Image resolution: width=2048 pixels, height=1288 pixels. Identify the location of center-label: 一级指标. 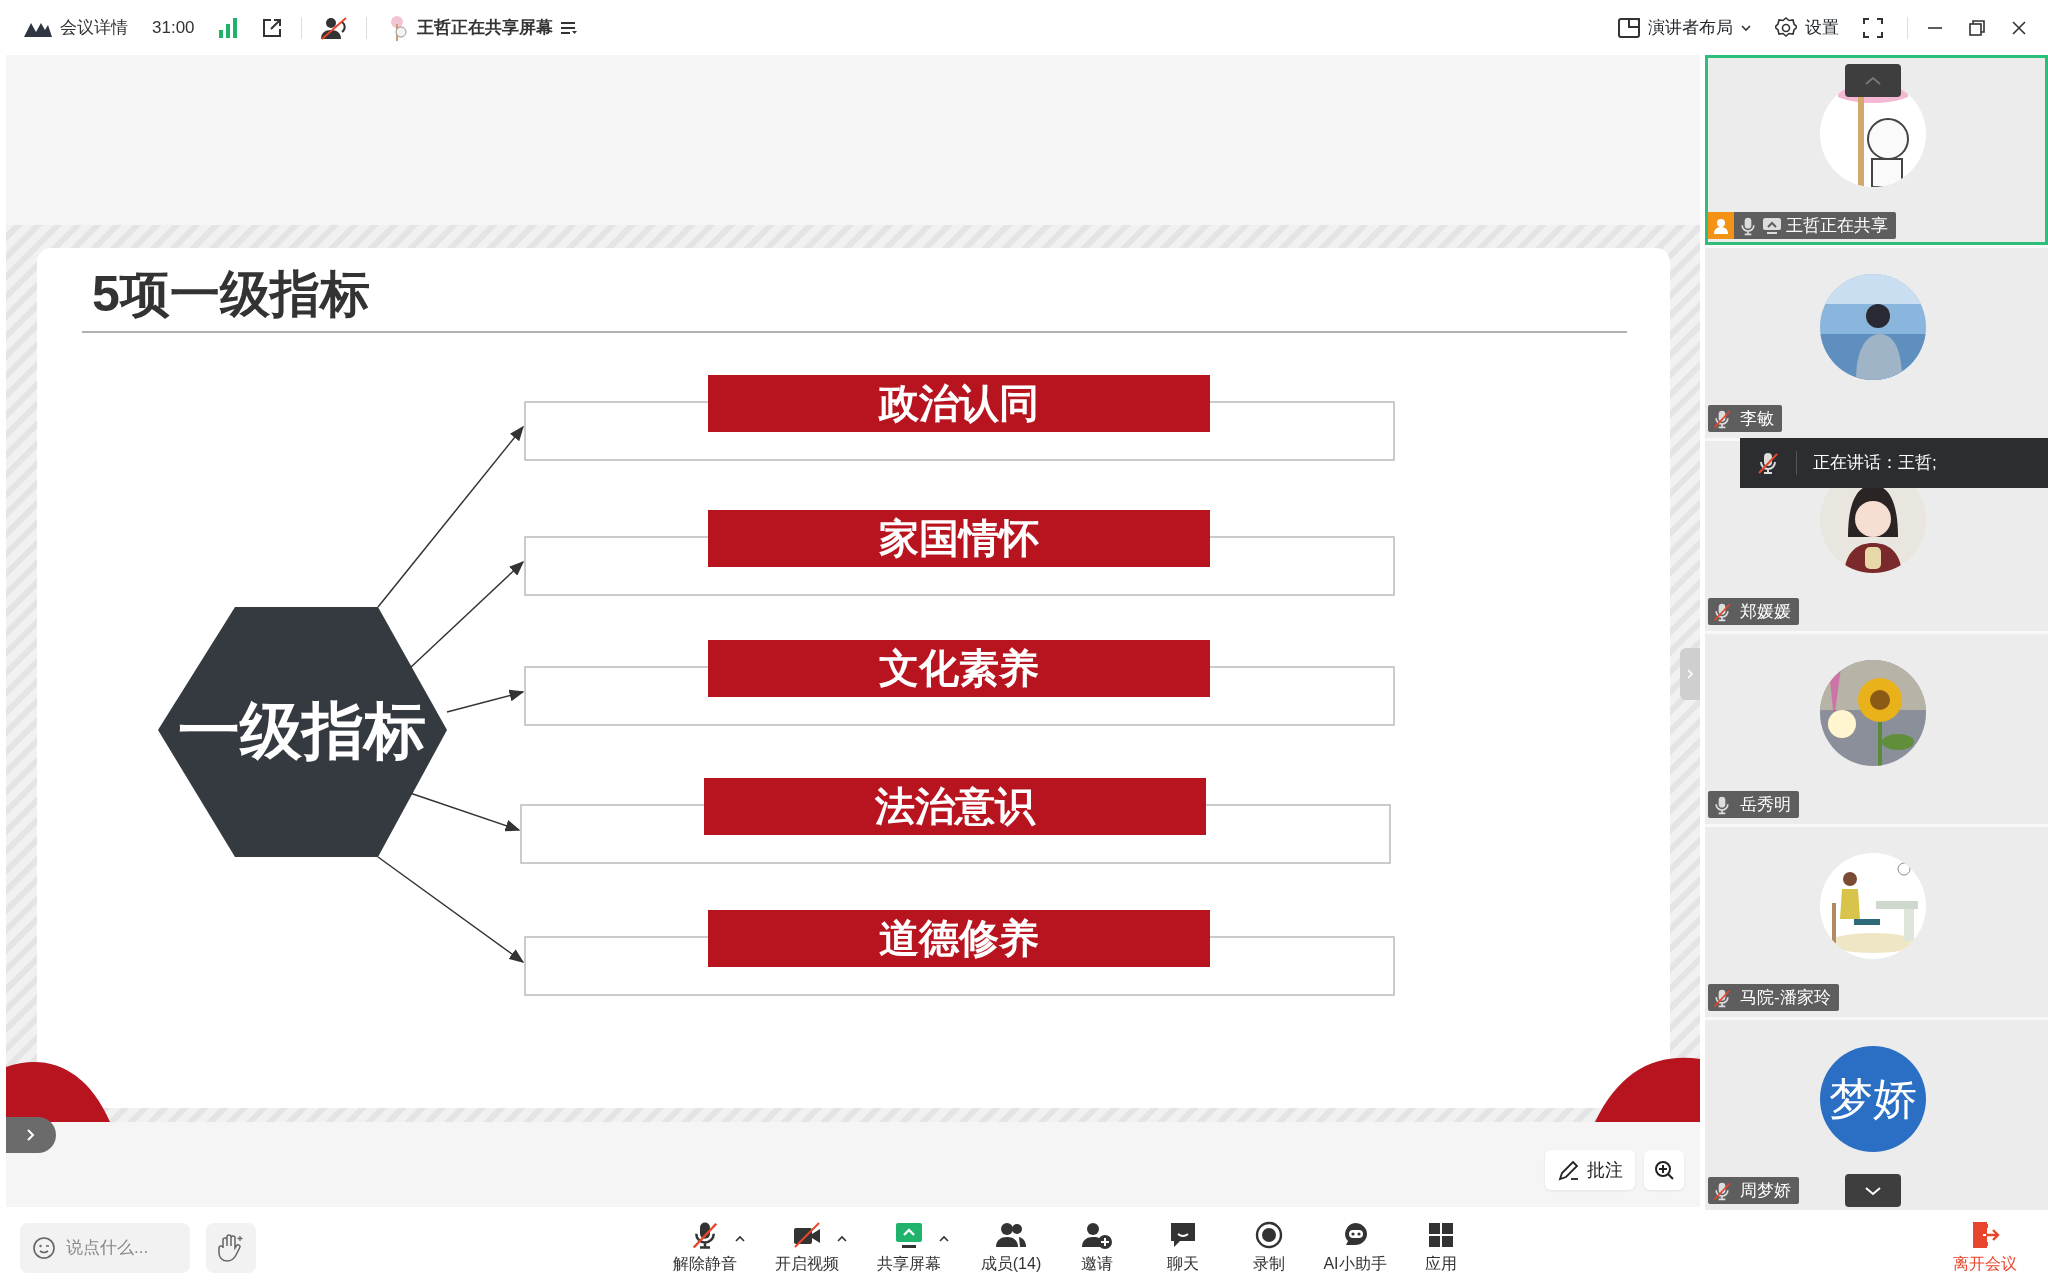
(302, 730).